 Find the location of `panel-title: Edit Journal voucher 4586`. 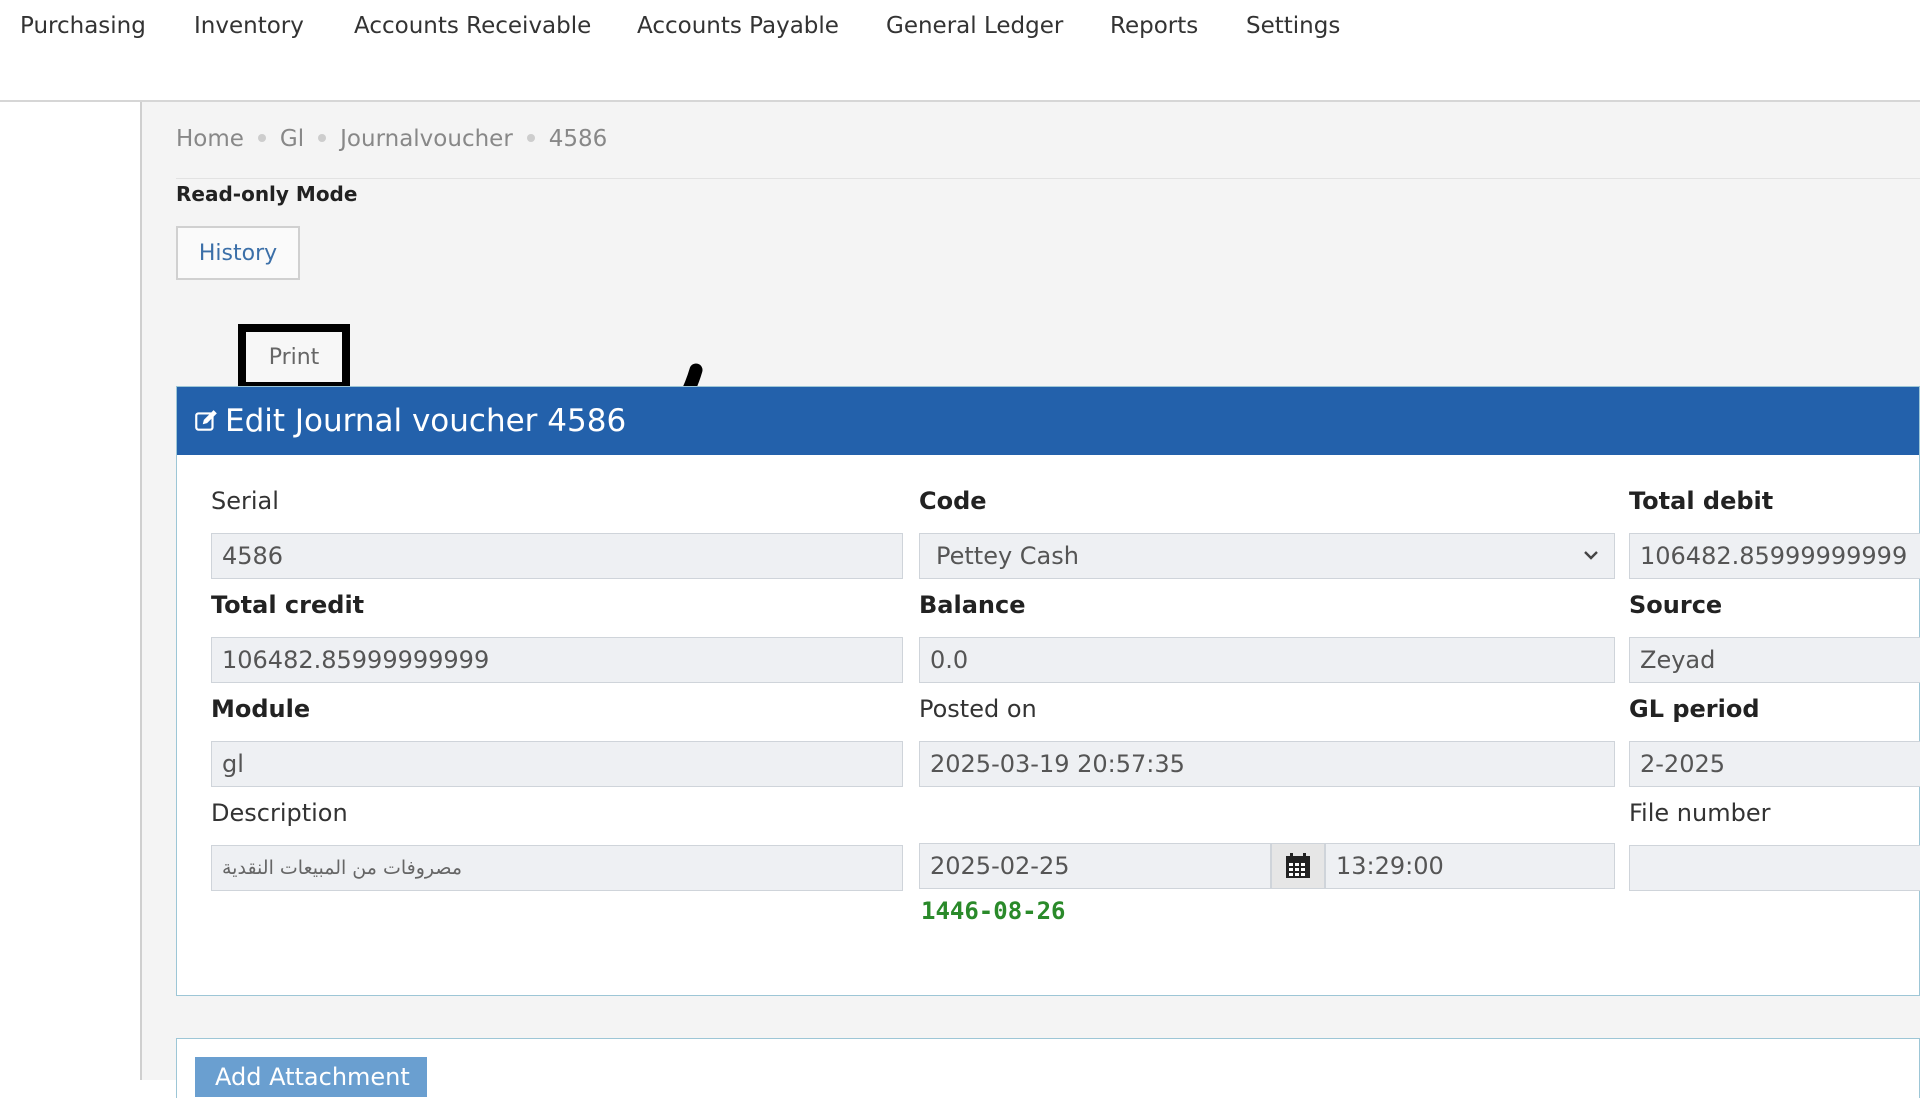

panel-title: Edit Journal voucher 4586 is located at coordinates (426, 421).